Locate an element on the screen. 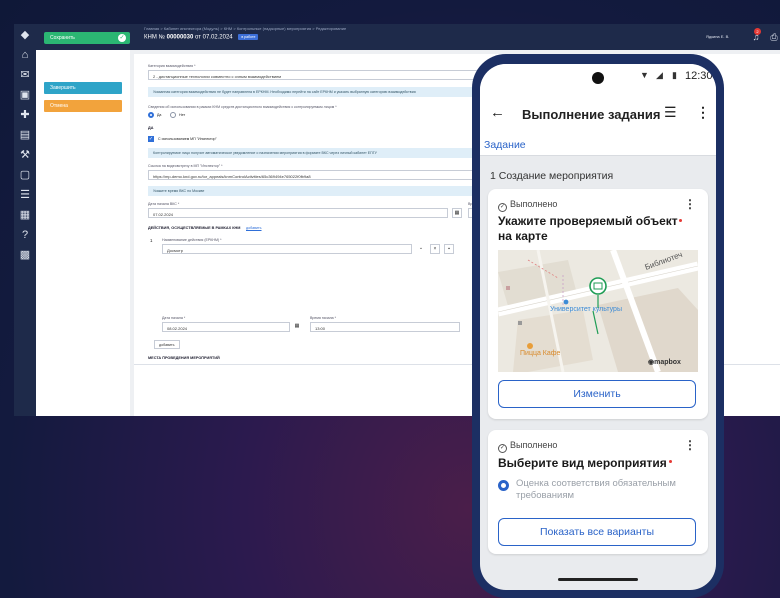 The width and height of the screenshot is (780, 598). vks-date-field: 07.02.2024 is located at coordinates (298, 213).